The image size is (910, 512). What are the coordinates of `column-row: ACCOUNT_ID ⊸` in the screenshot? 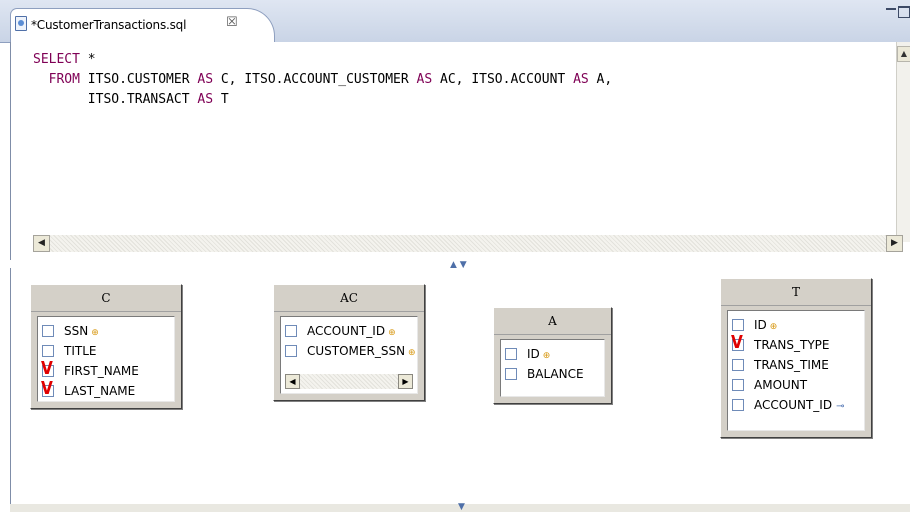 It's located at (796, 405).